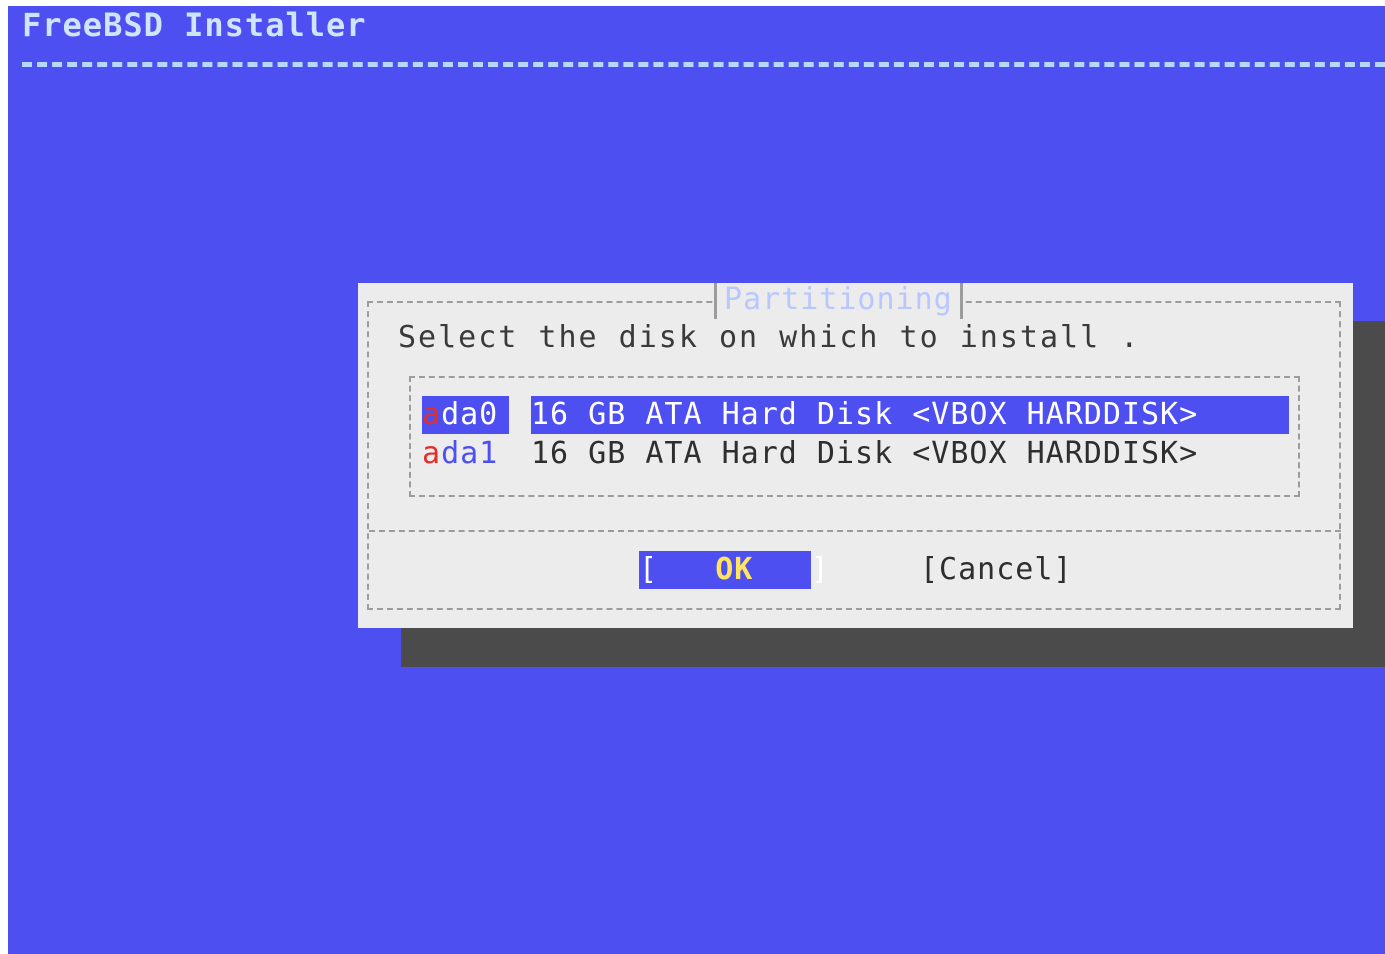 The width and height of the screenshot is (1385, 954). I want to click on ok-bracket-close: ], so click(820, 569).